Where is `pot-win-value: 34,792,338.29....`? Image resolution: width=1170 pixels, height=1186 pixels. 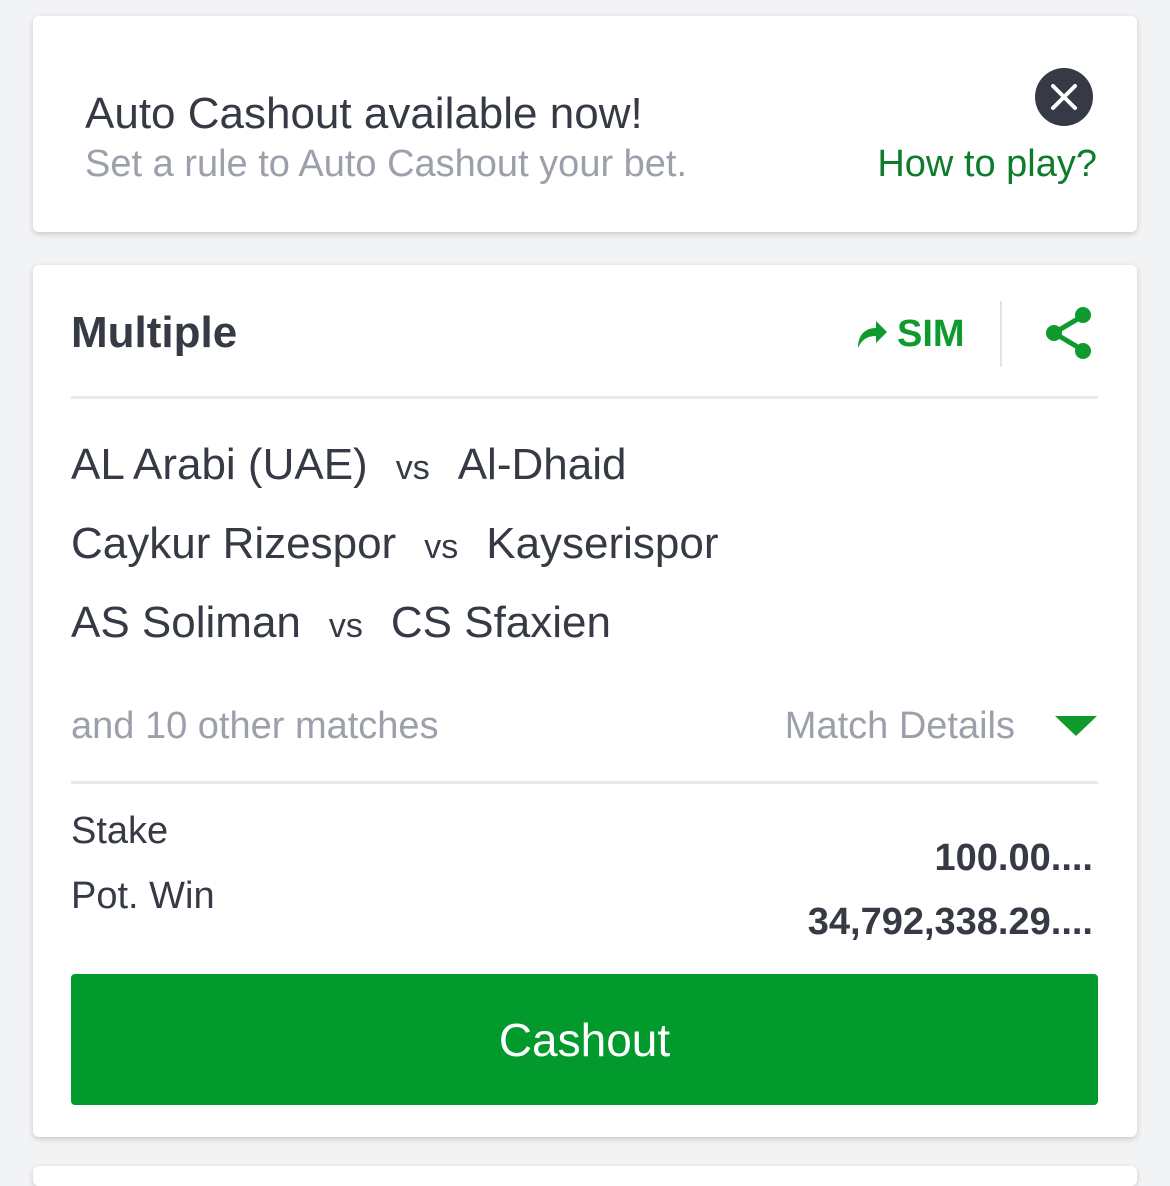 pot-win-value: 34,792,338.29.... is located at coordinates (950, 922).